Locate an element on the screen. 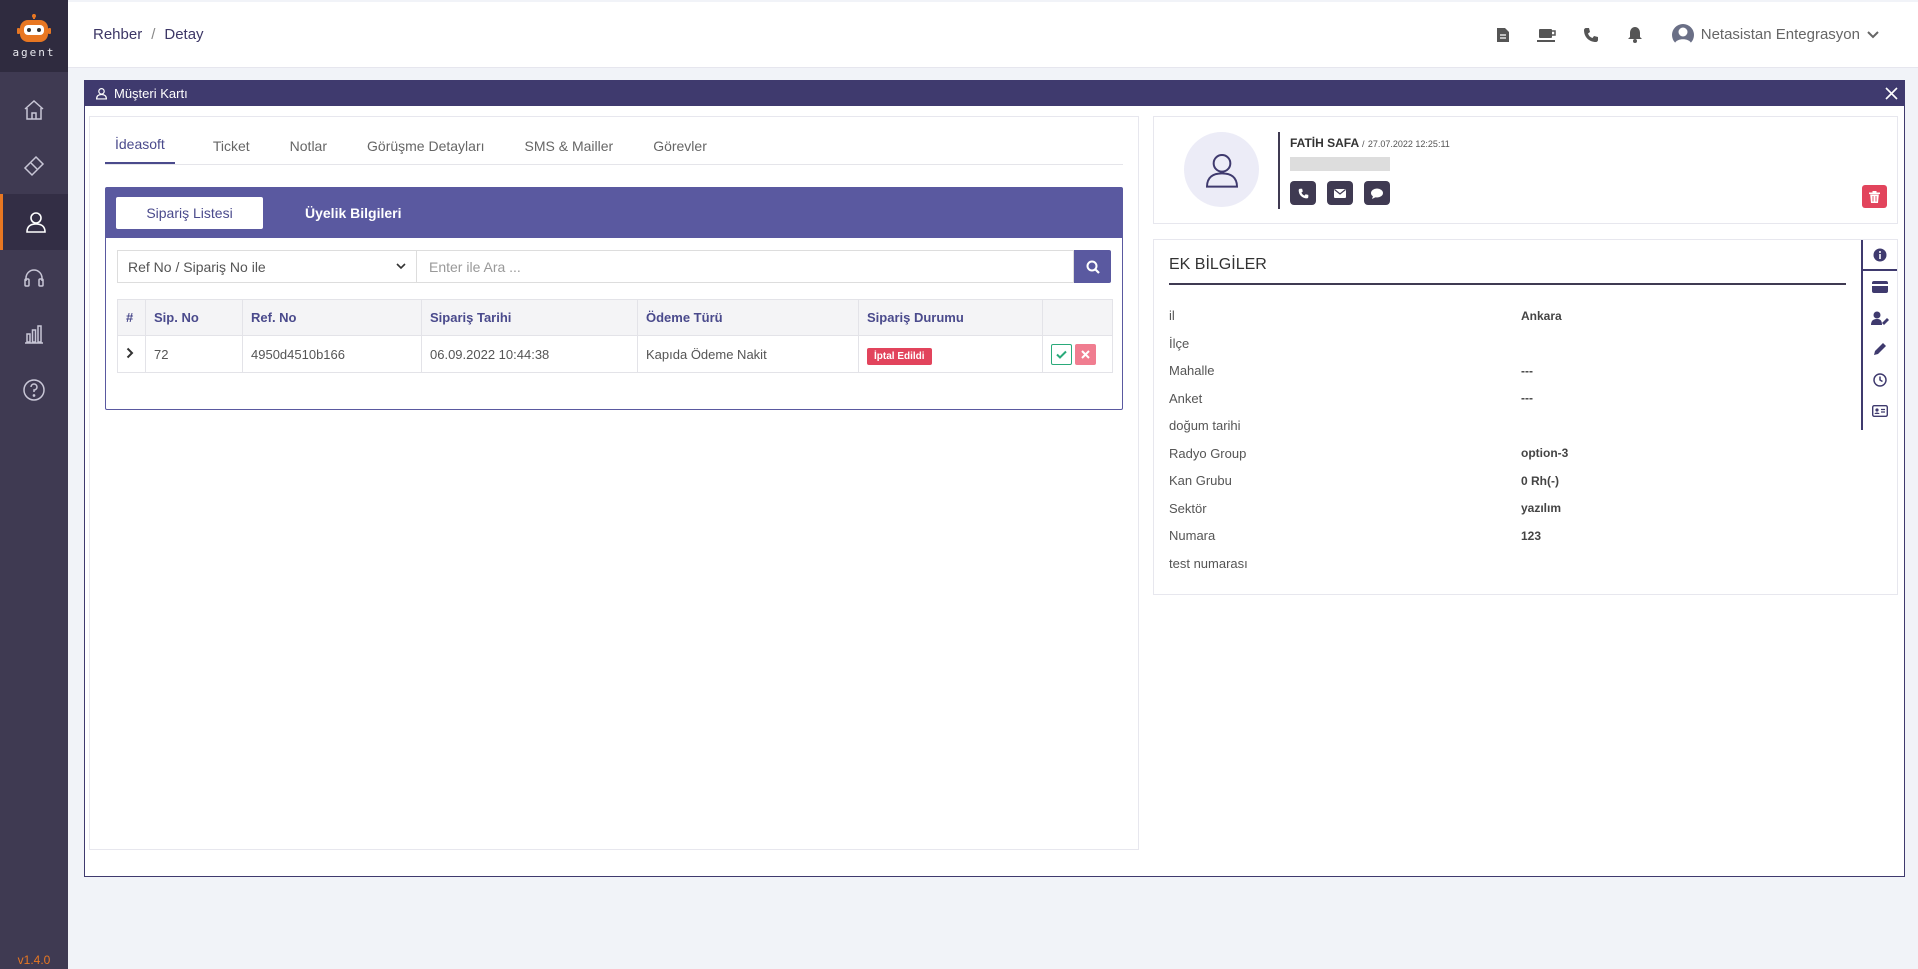 This screenshot has height=969, width=1918. reject-button is located at coordinates (1085, 354).